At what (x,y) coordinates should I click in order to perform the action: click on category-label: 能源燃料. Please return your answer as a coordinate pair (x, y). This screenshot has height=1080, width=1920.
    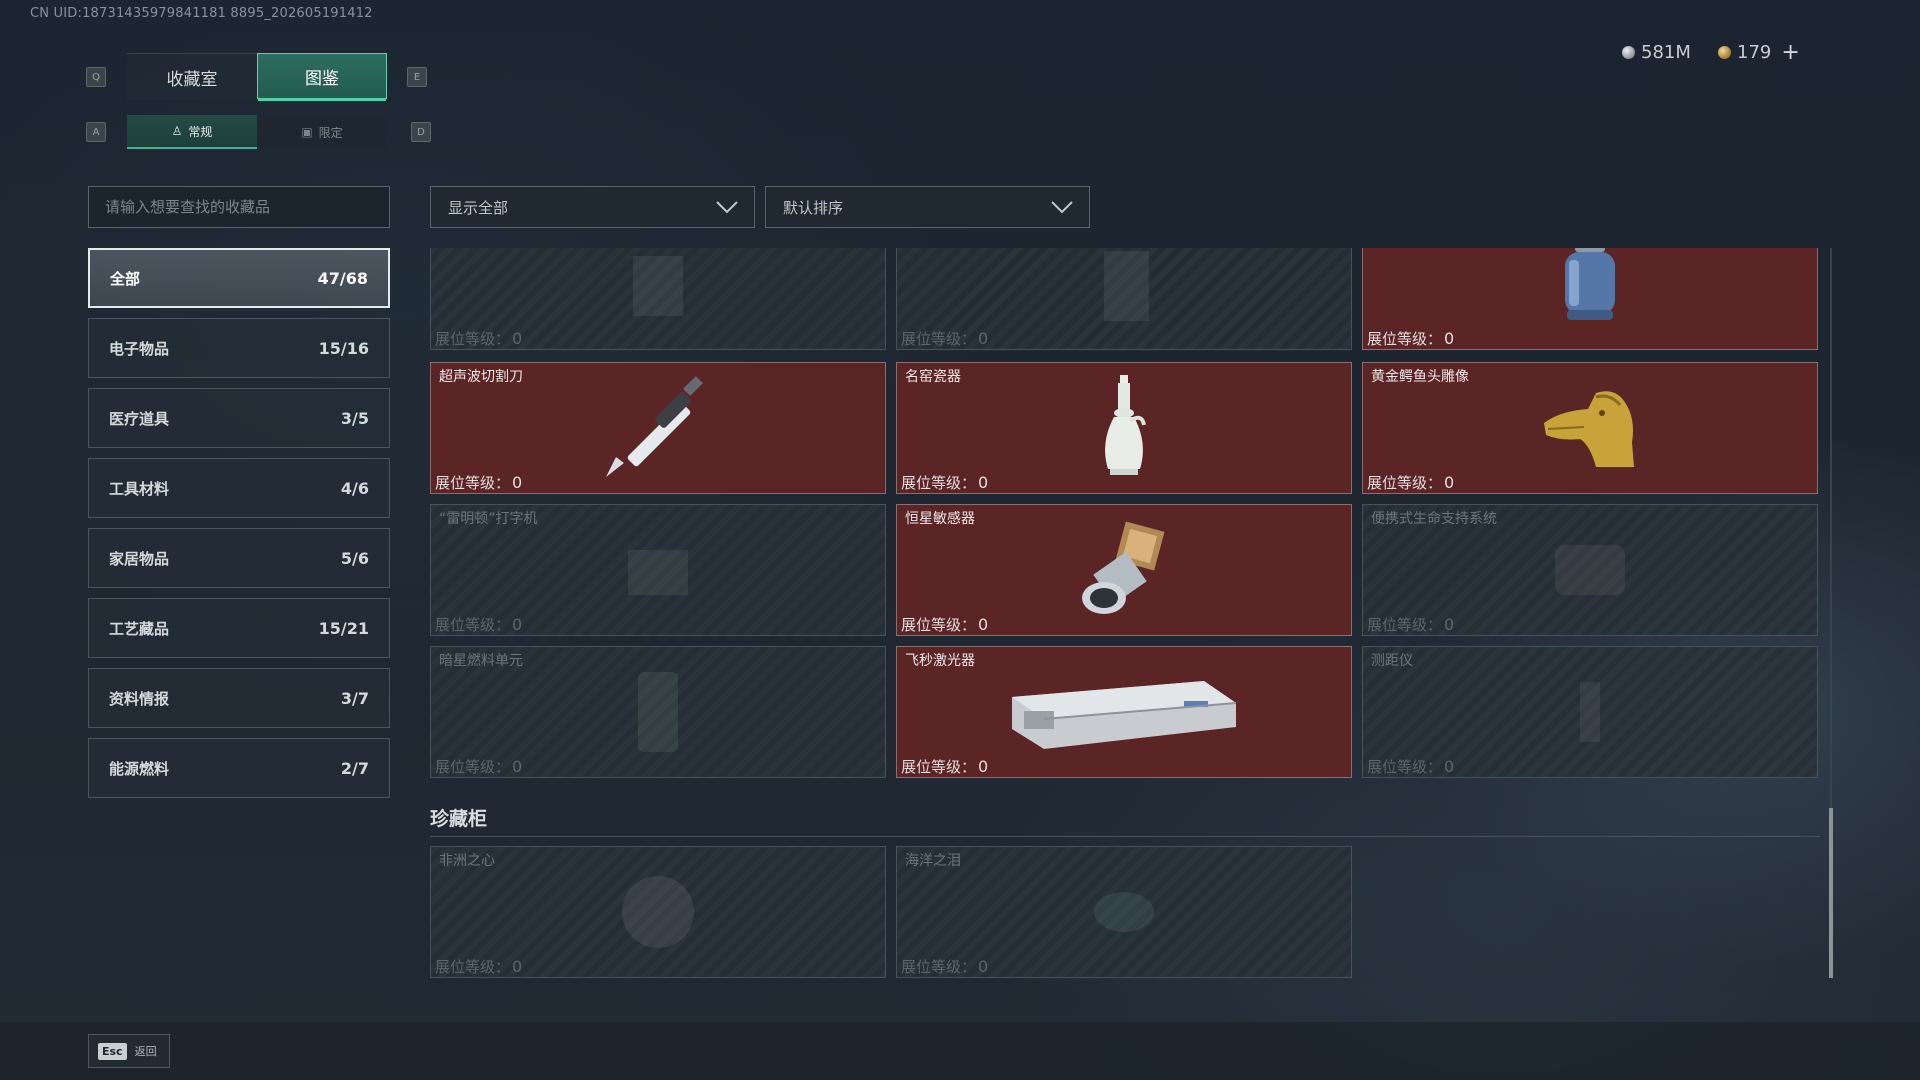
    Looking at the image, I should click on (139, 768).